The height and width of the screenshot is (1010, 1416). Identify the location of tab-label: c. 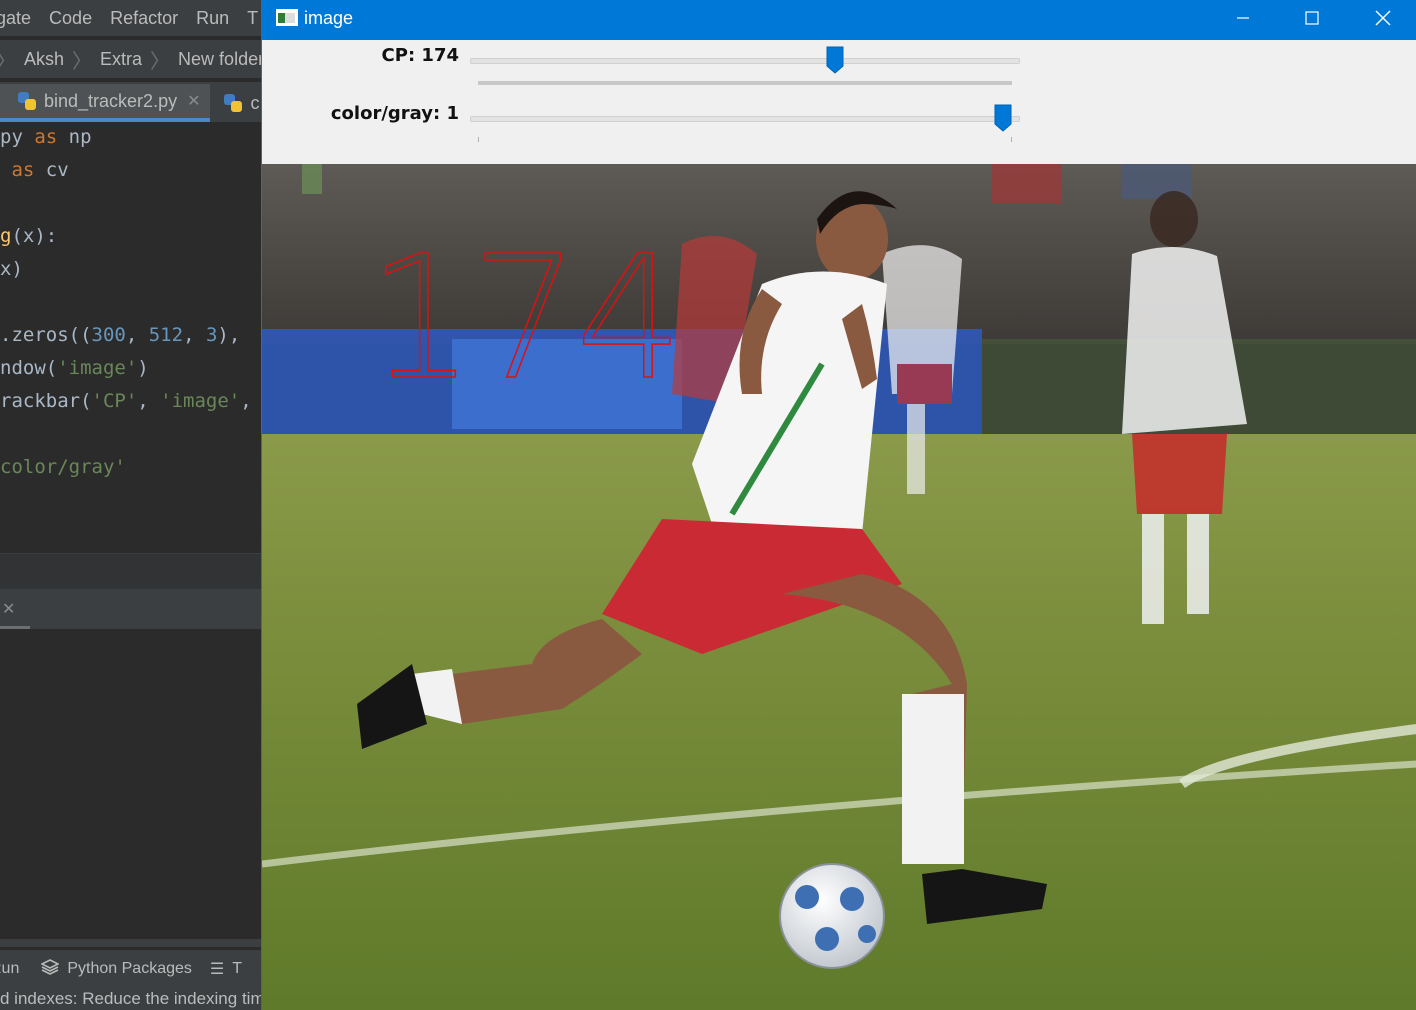
(255, 102).